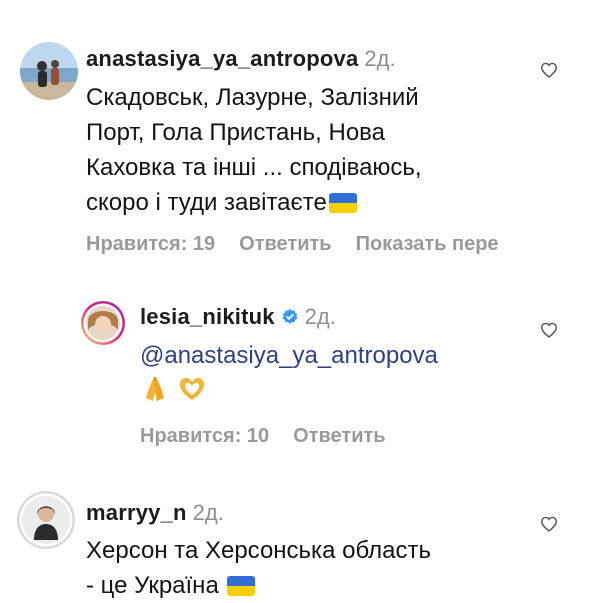 This screenshot has height=603, width=597. What do you see at coordinates (191, 389) in the screenshot?
I see `heart-hands-icon` at bounding box center [191, 389].